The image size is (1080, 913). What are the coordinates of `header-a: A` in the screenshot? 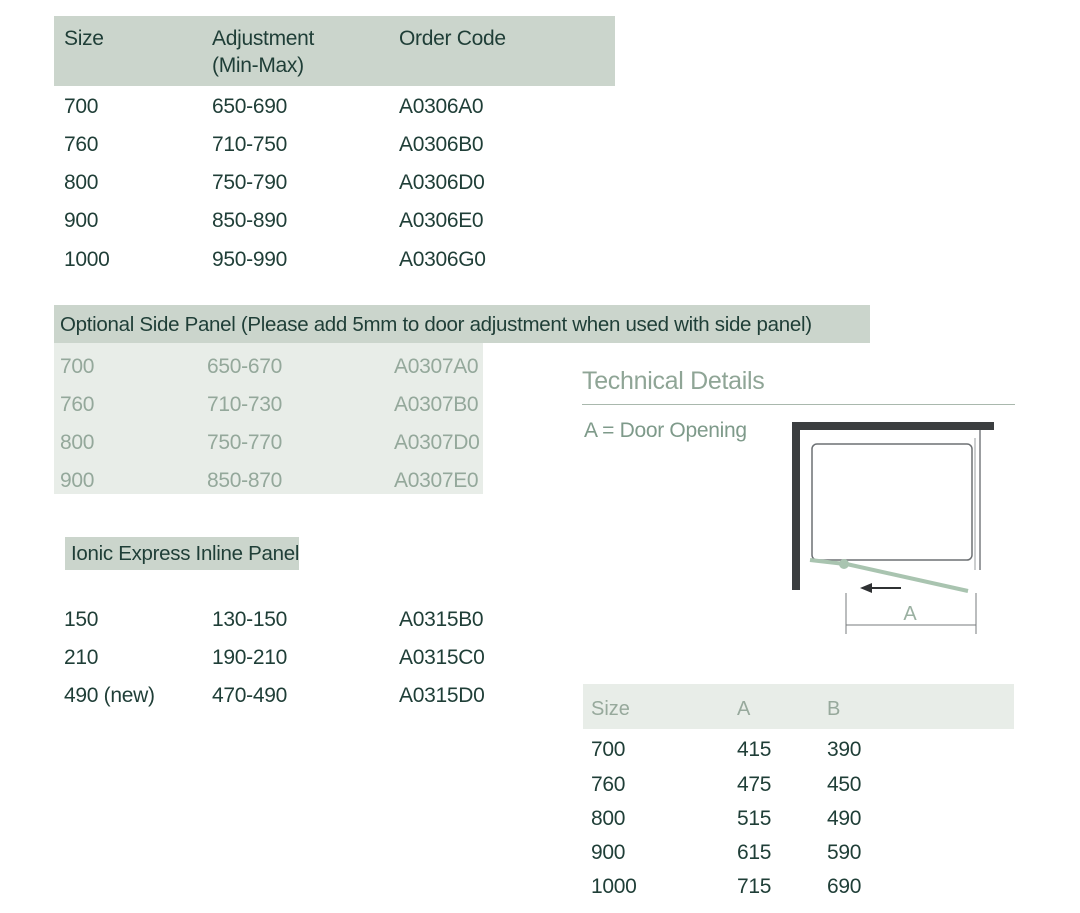 It's located at (744, 709).